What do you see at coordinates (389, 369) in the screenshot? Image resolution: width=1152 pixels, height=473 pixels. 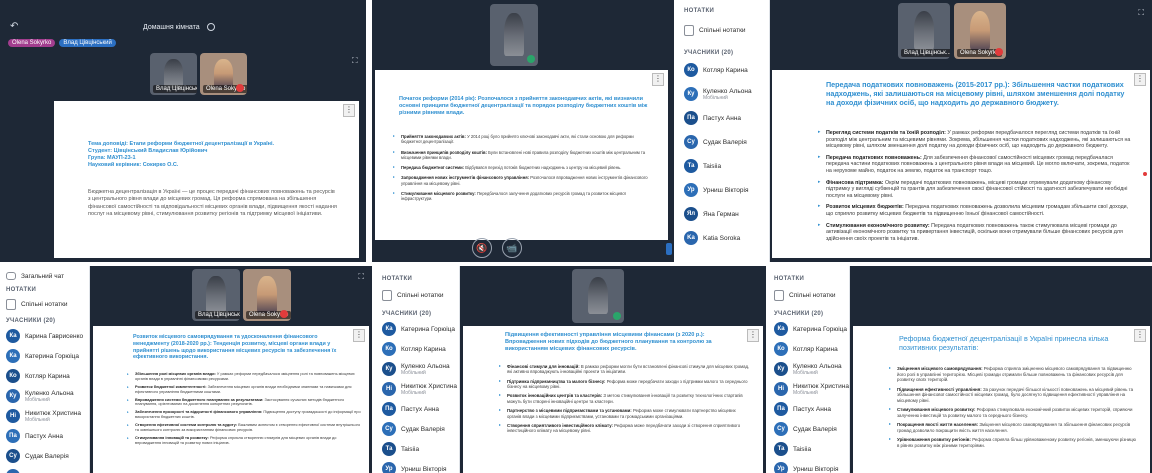 I see `avatar: Ку` at bounding box center [389, 369].